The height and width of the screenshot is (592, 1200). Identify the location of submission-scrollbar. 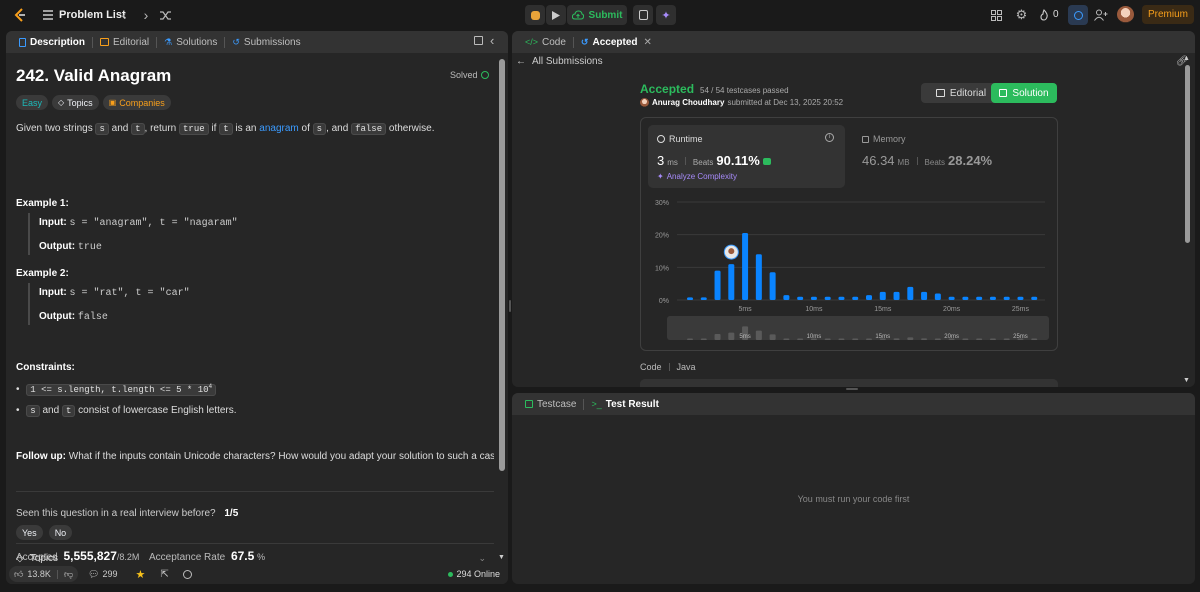
(1187, 154).